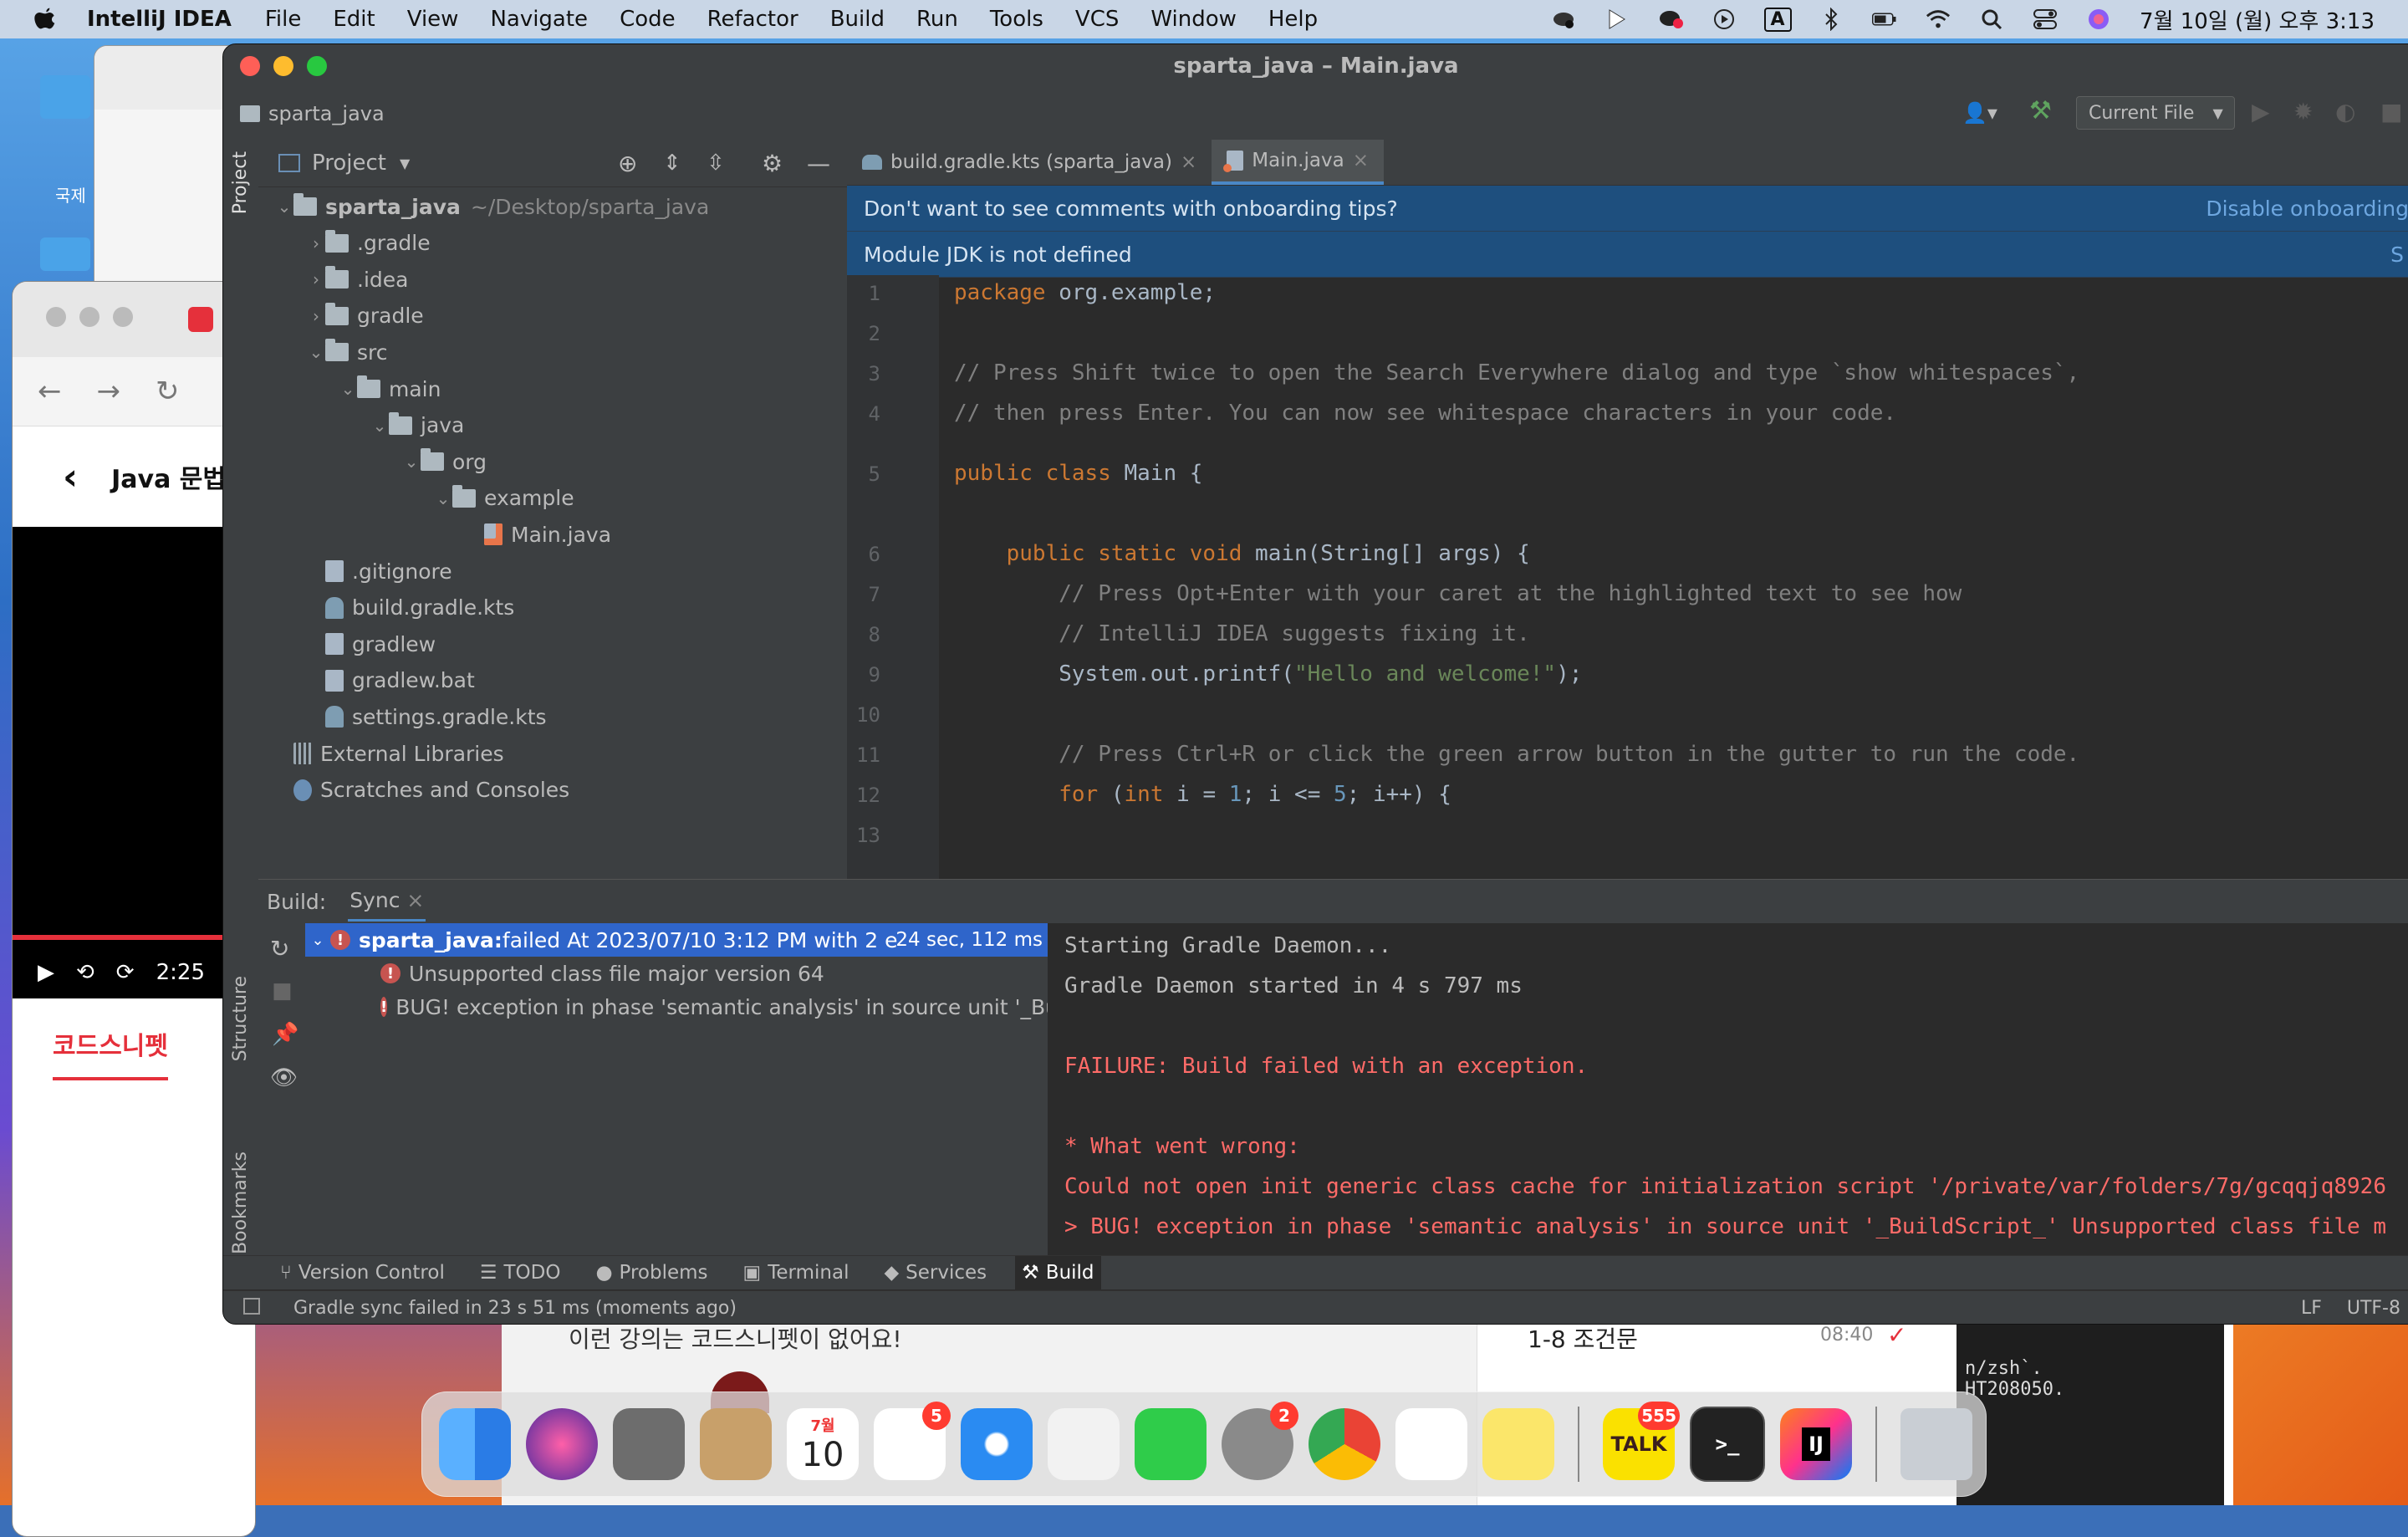 The width and height of the screenshot is (2408, 1537). I want to click on siri-icon, so click(2098, 19).